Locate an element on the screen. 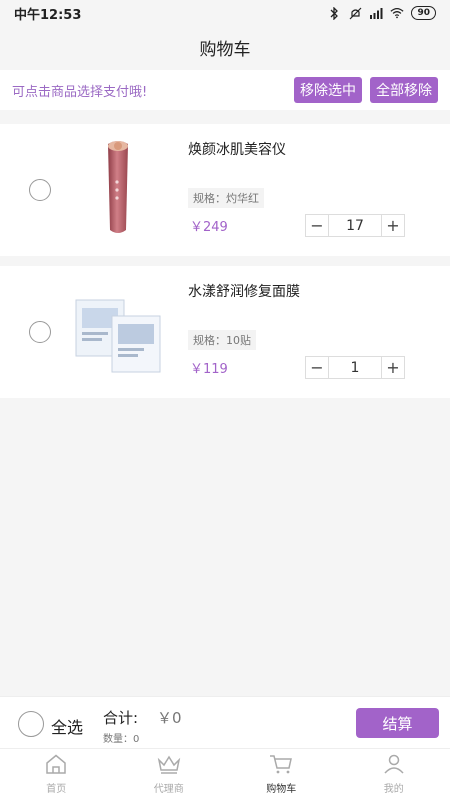 The width and height of the screenshot is (450, 800). quantity-value: 17 is located at coordinates (355, 225).